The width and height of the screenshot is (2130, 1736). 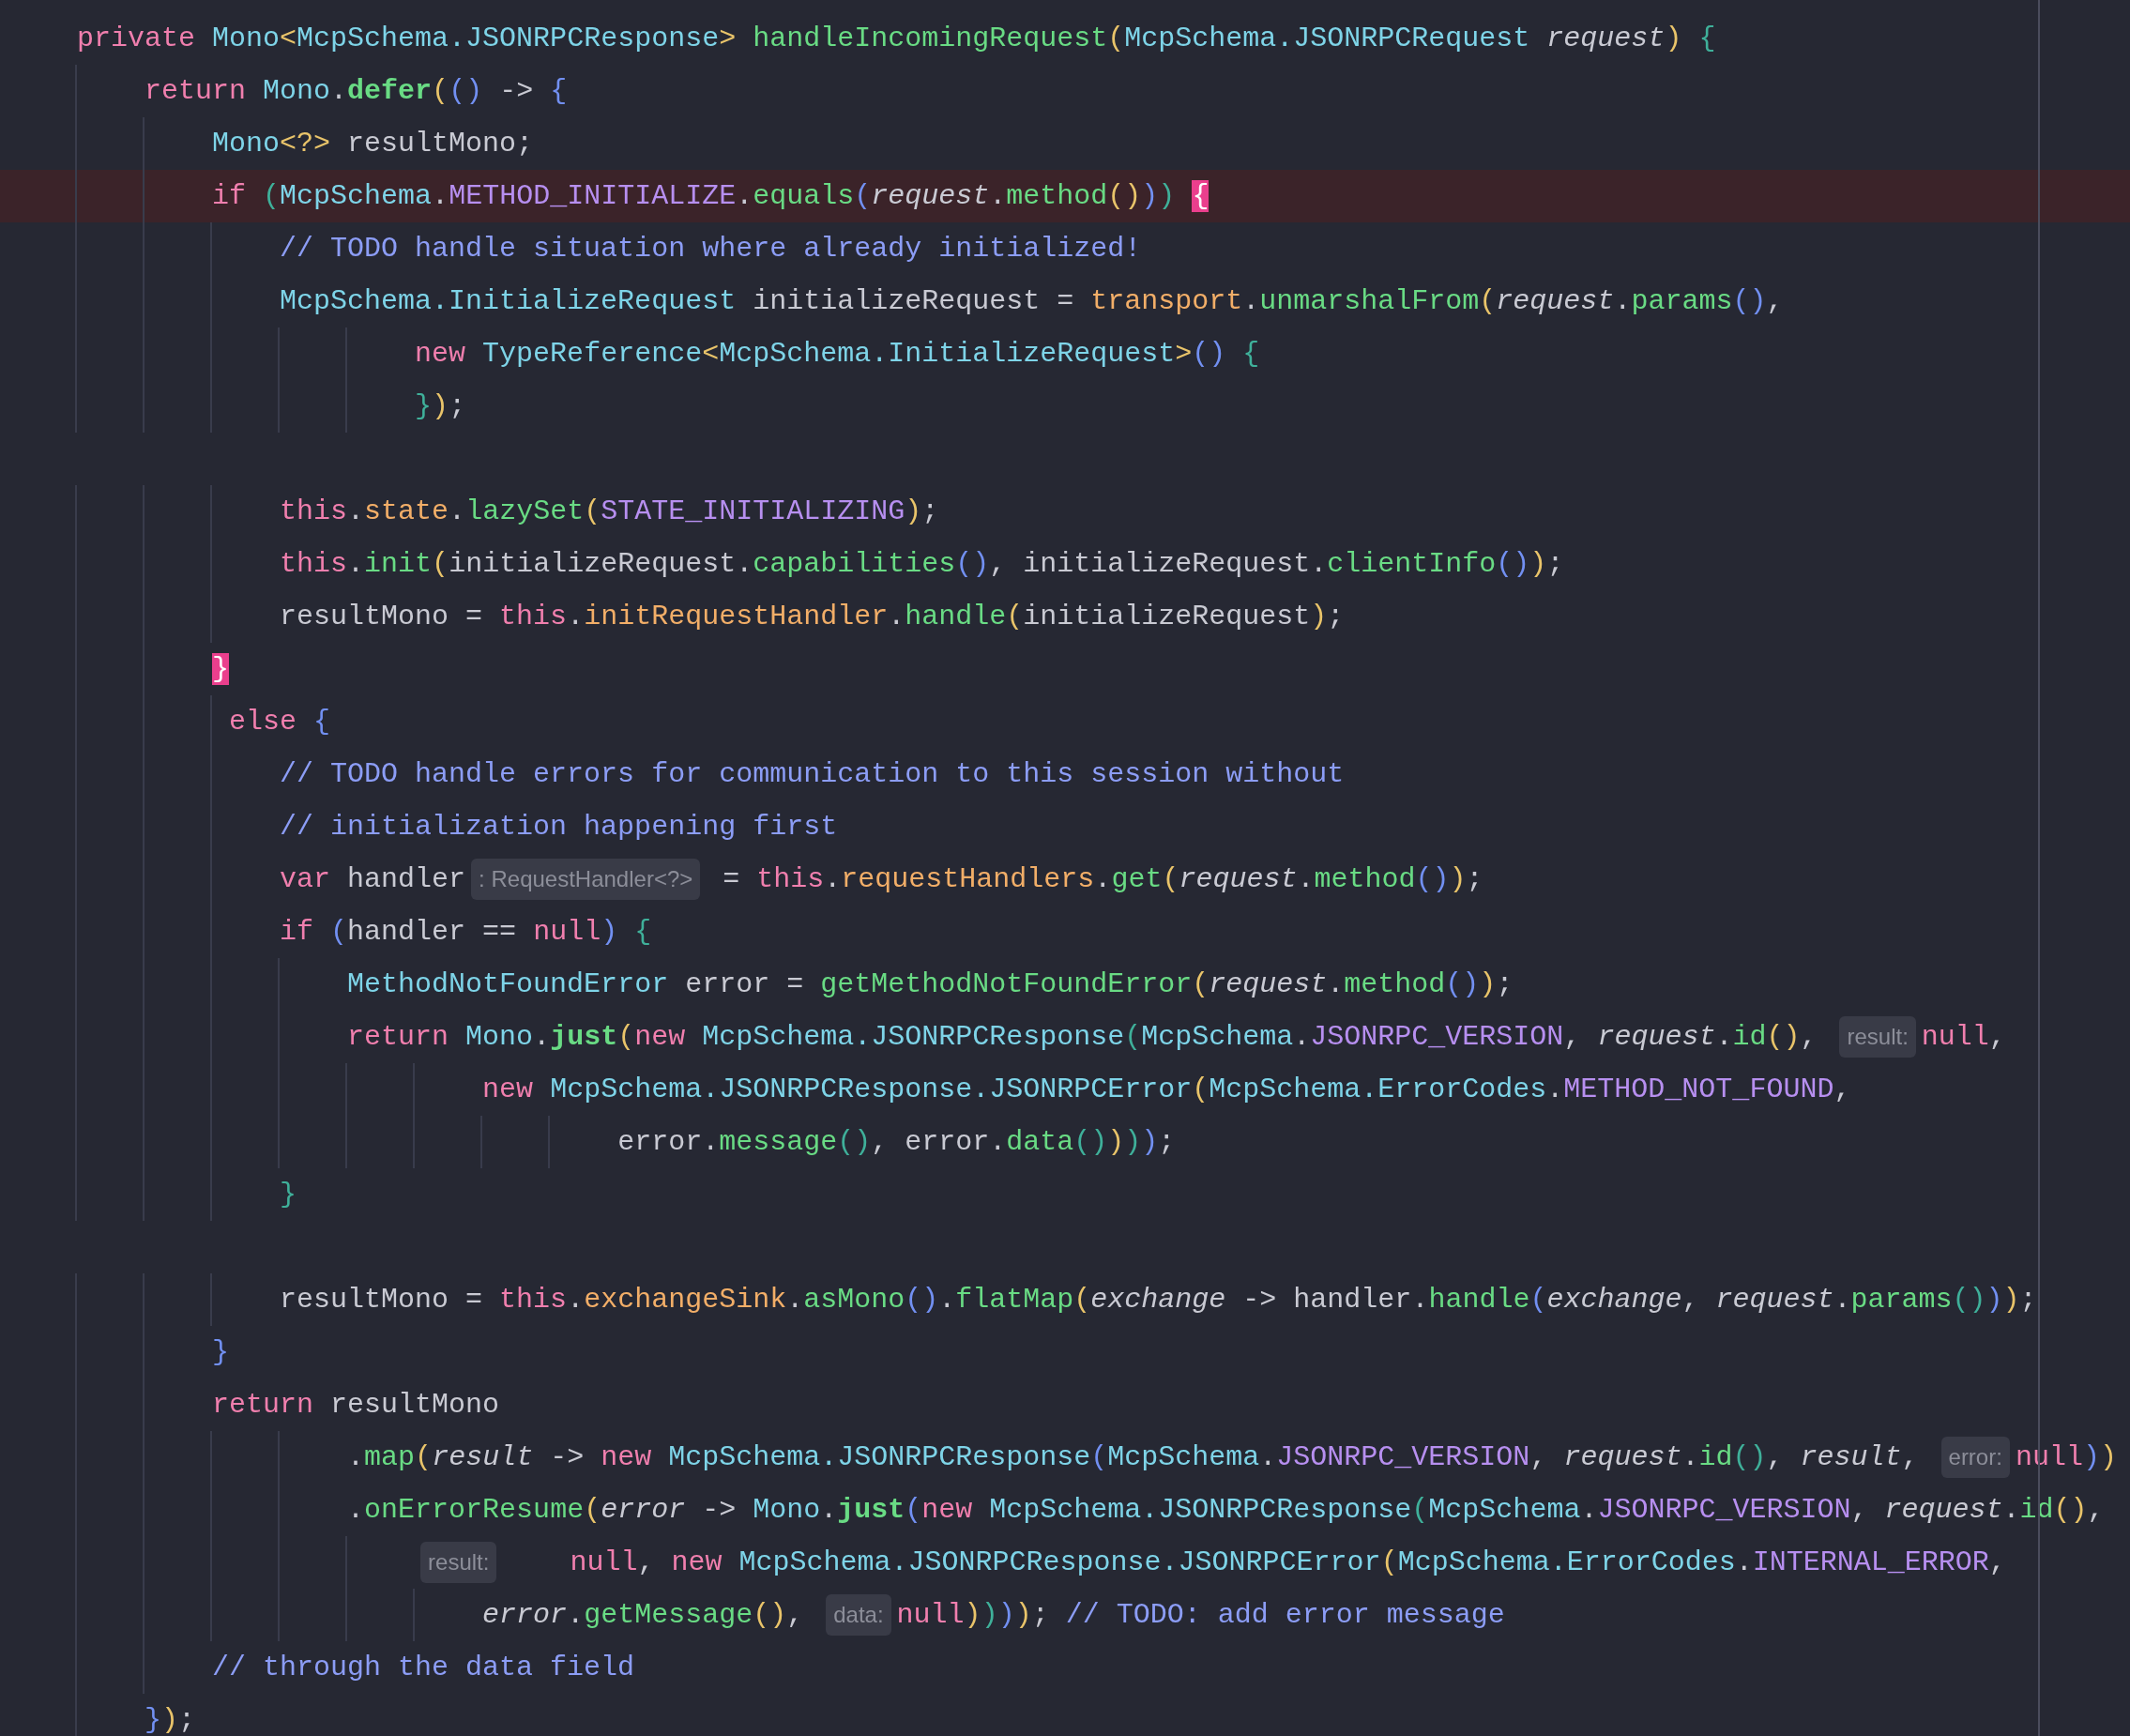 What do you see at coordinates (922, 564) in the screenshot?
I see `code-text: this.init(initializeRequest.capabilities(), initializeRequest.clientInfo());` at bounding box center [922, 564].